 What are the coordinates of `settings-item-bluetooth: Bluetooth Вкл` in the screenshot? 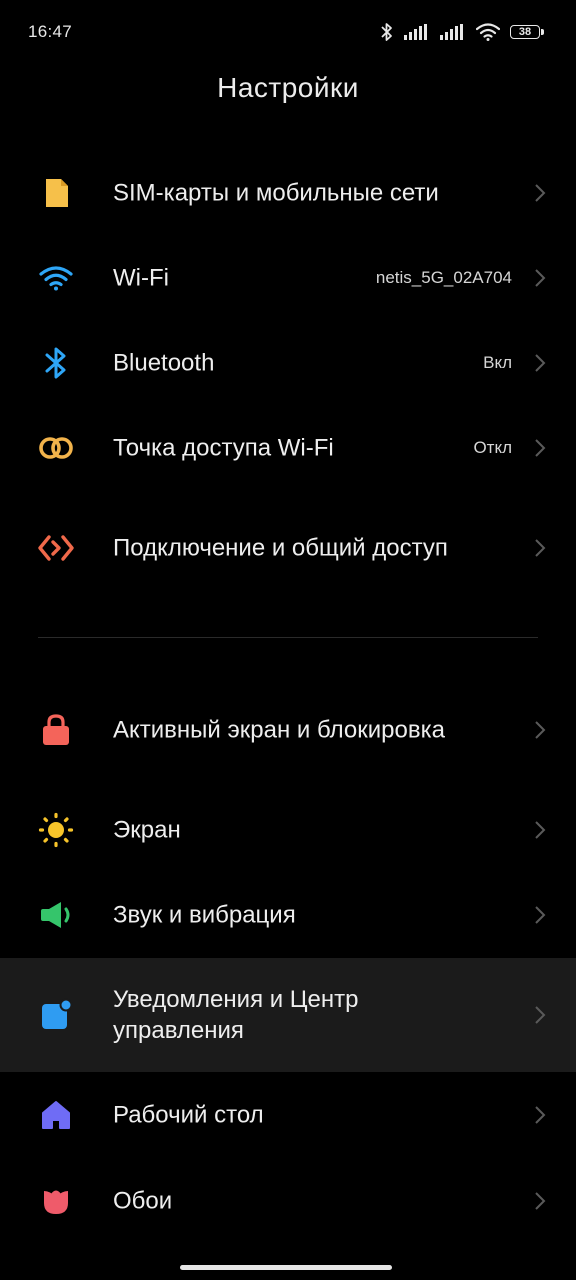 It's located at (288, 363).